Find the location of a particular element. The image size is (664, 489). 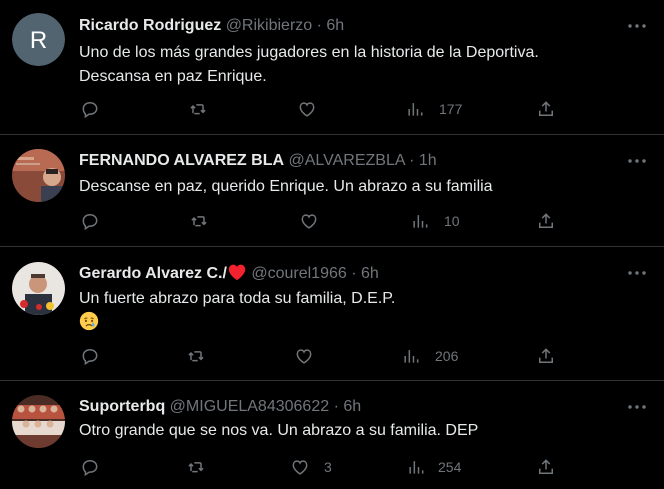

avatar: R is located at coordinates (38, 39).